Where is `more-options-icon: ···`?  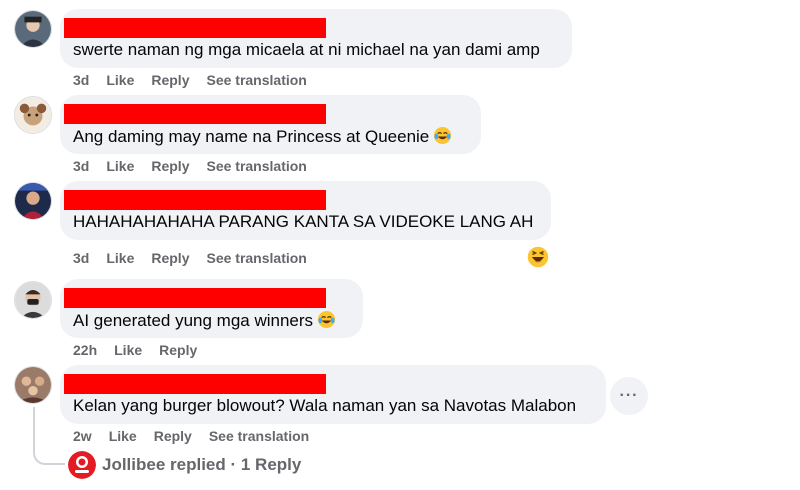 more-options-icon: ··· is located at coordinates (629, 396).